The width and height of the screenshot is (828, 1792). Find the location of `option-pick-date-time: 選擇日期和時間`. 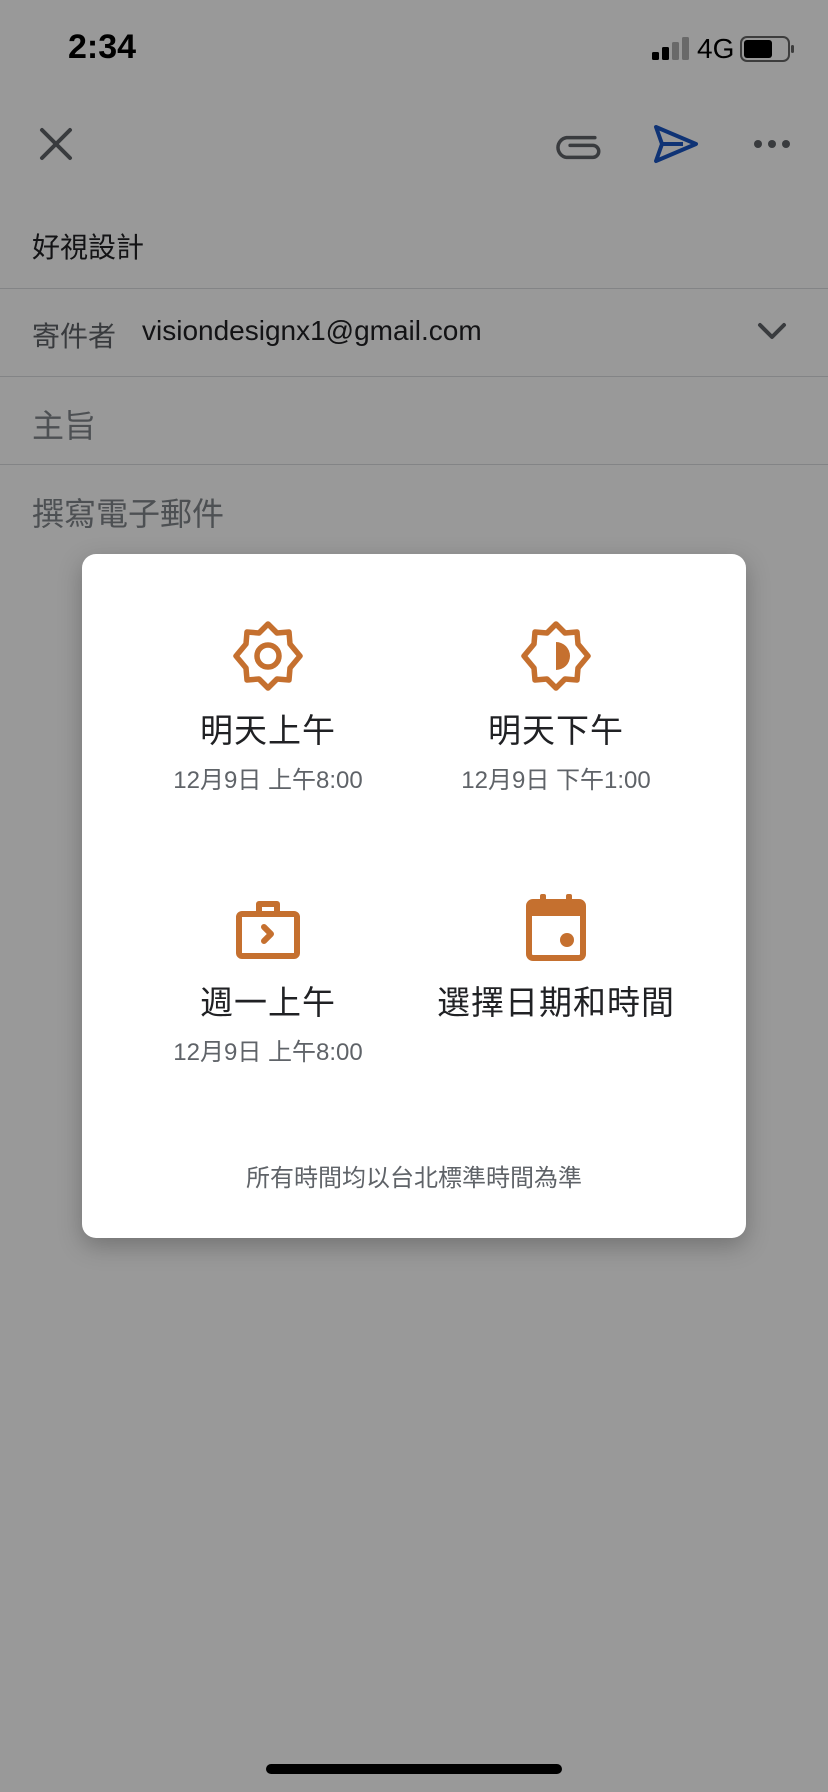

option-pick-date-time: 選擇日期和時間 is located at coordinates (556, 958).